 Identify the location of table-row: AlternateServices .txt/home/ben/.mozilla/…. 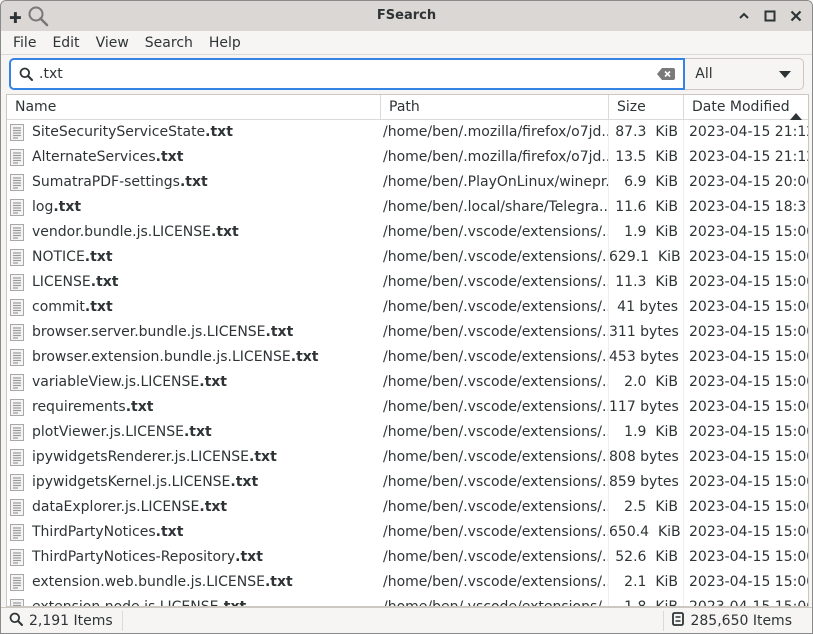
(407, 157).